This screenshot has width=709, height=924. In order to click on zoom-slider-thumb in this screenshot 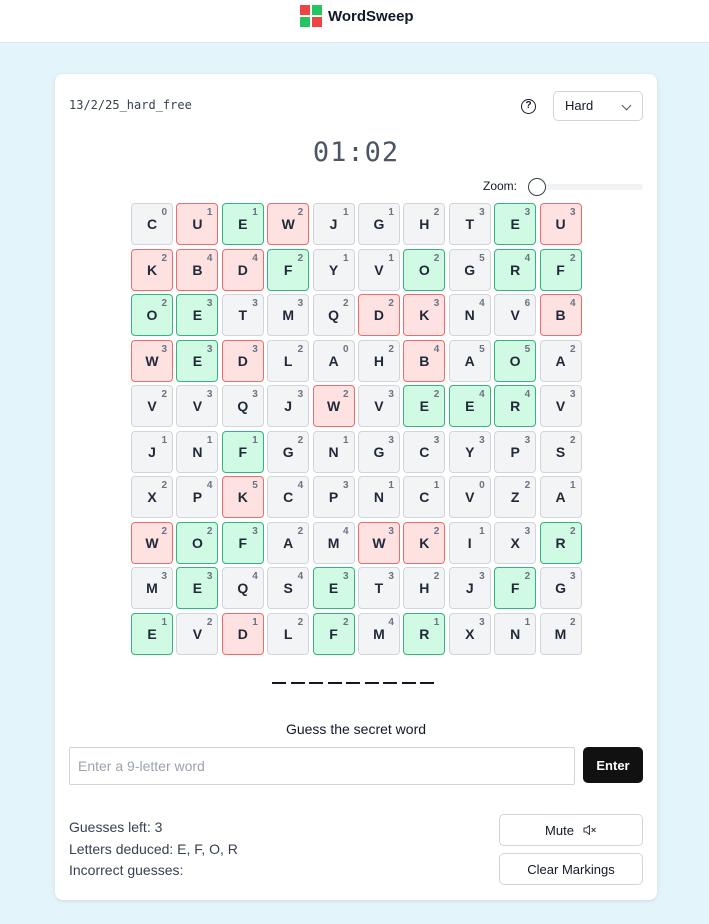, I will do `click(537, 187)`.